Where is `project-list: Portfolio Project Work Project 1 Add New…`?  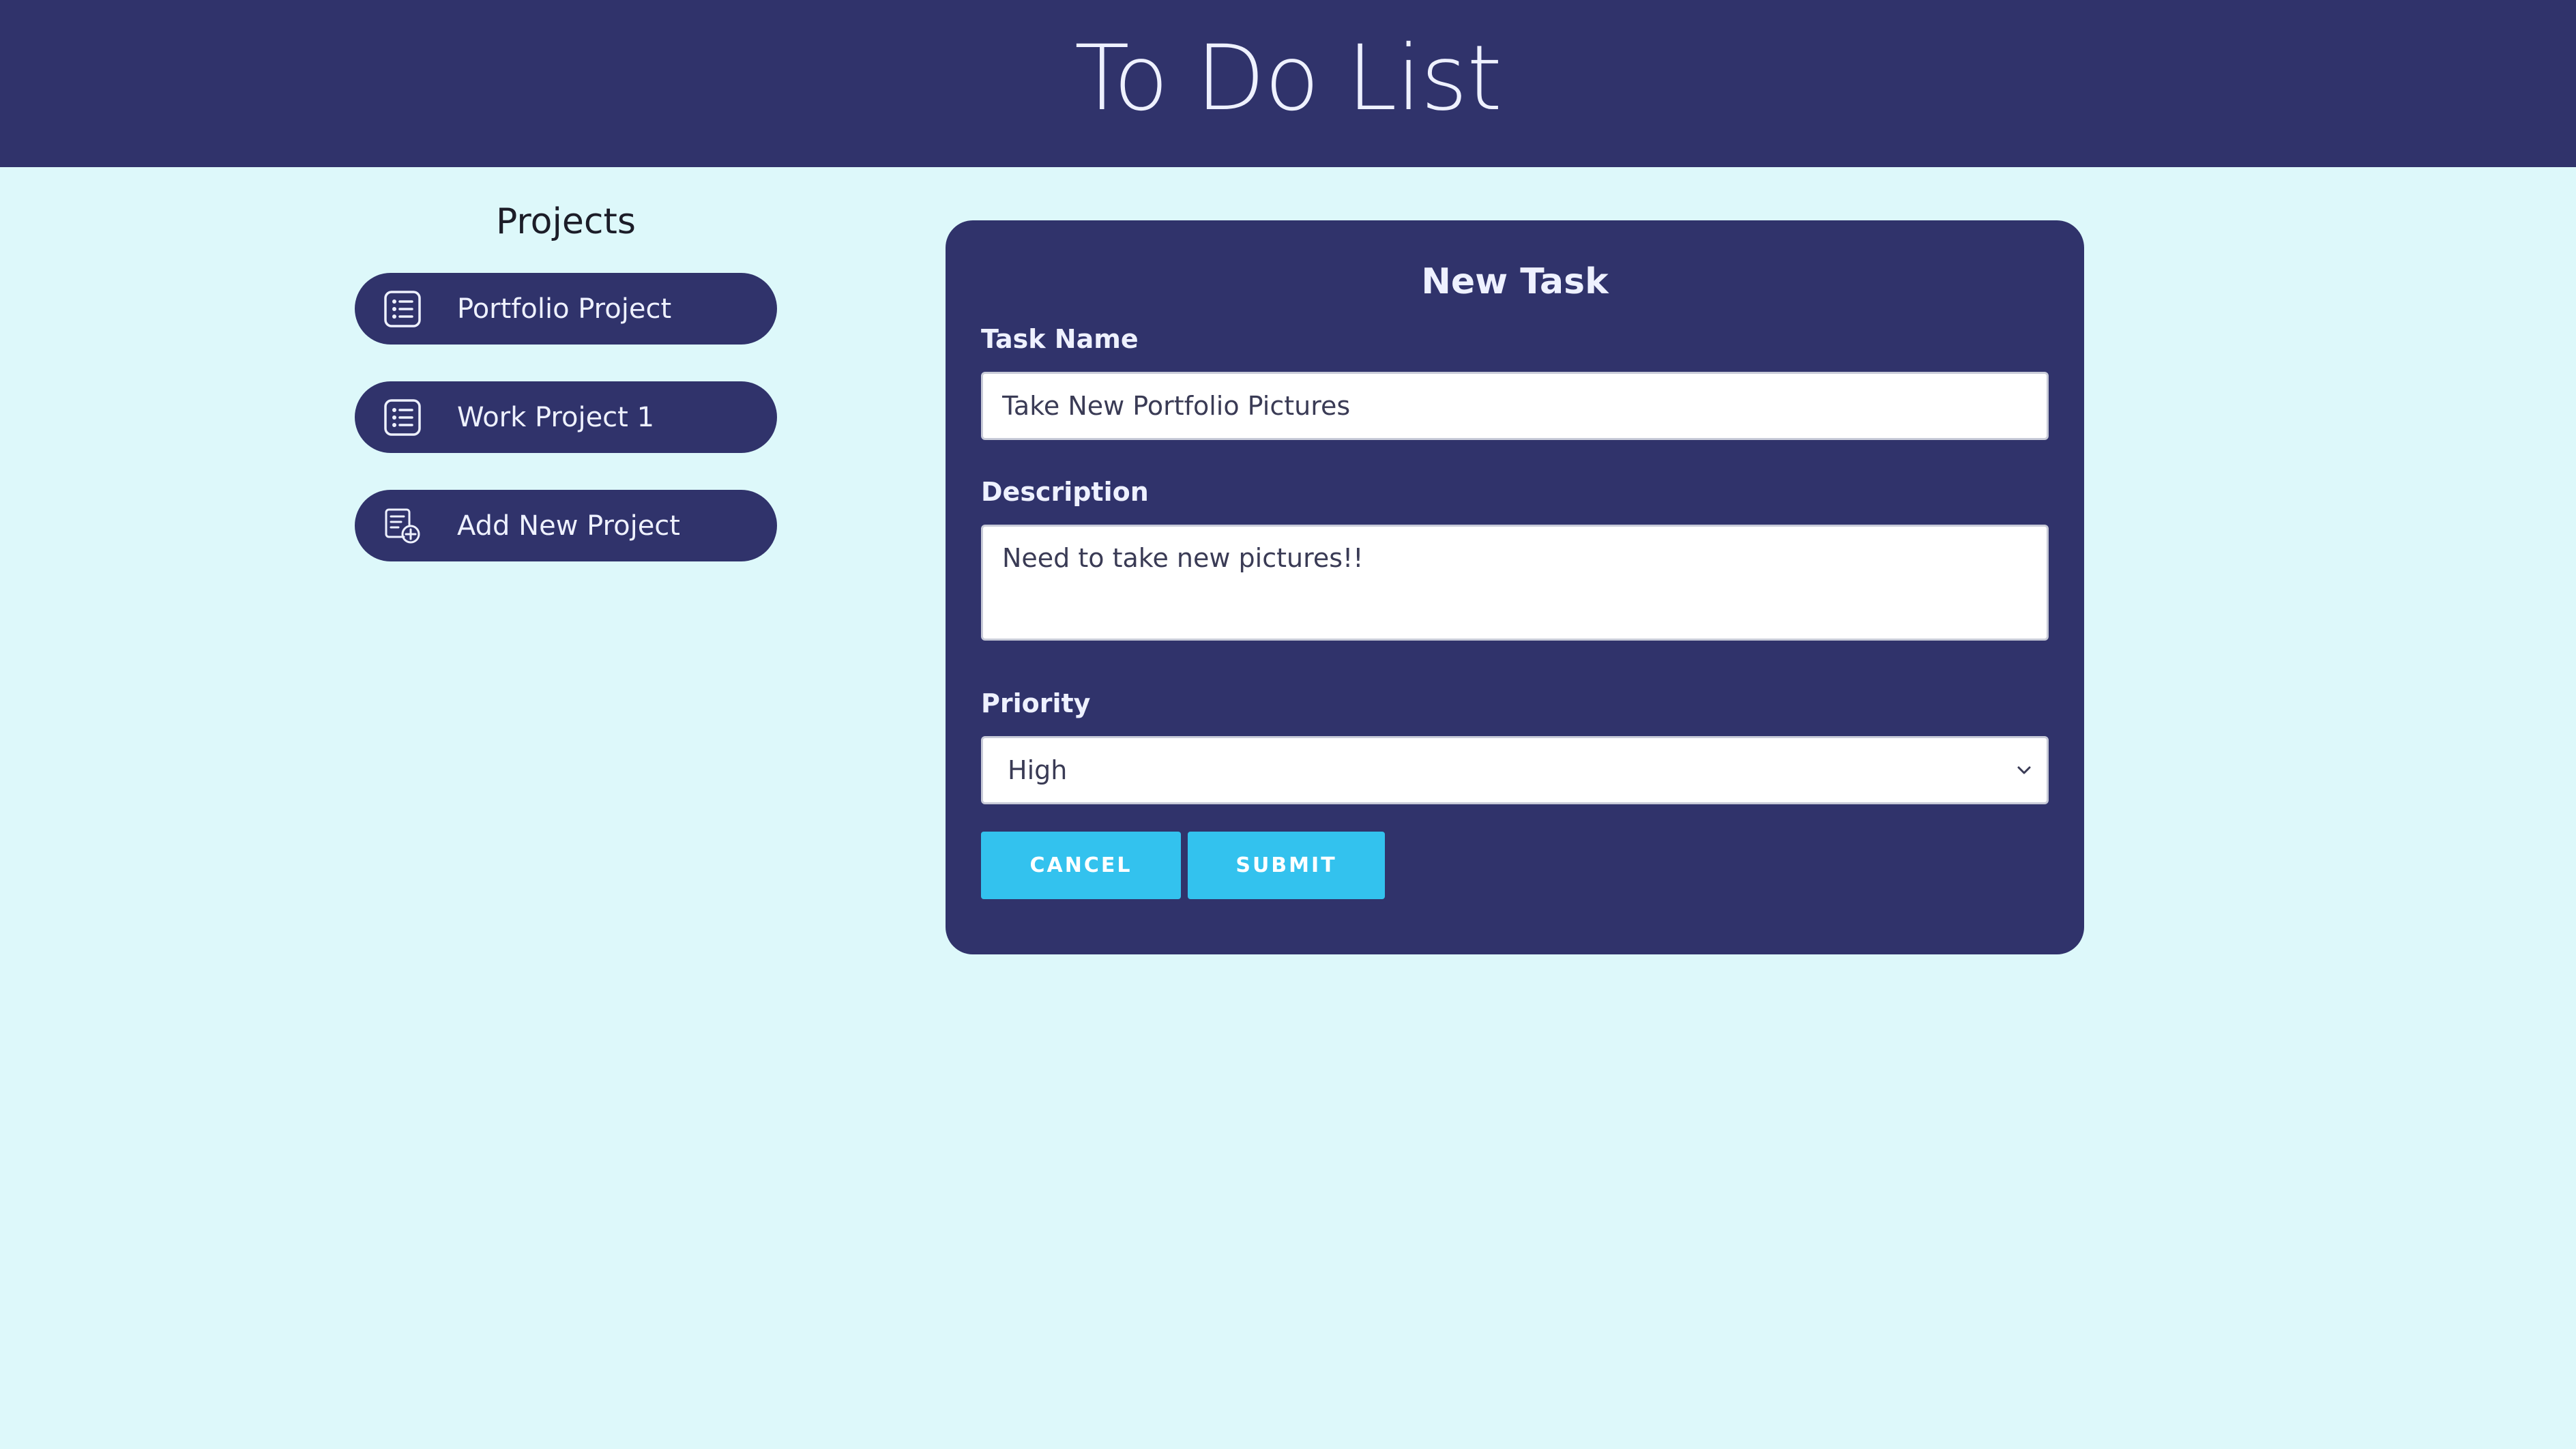 project-list: Portfolio Project Work Project 1 Add New… is located at coordinates (566, 417).